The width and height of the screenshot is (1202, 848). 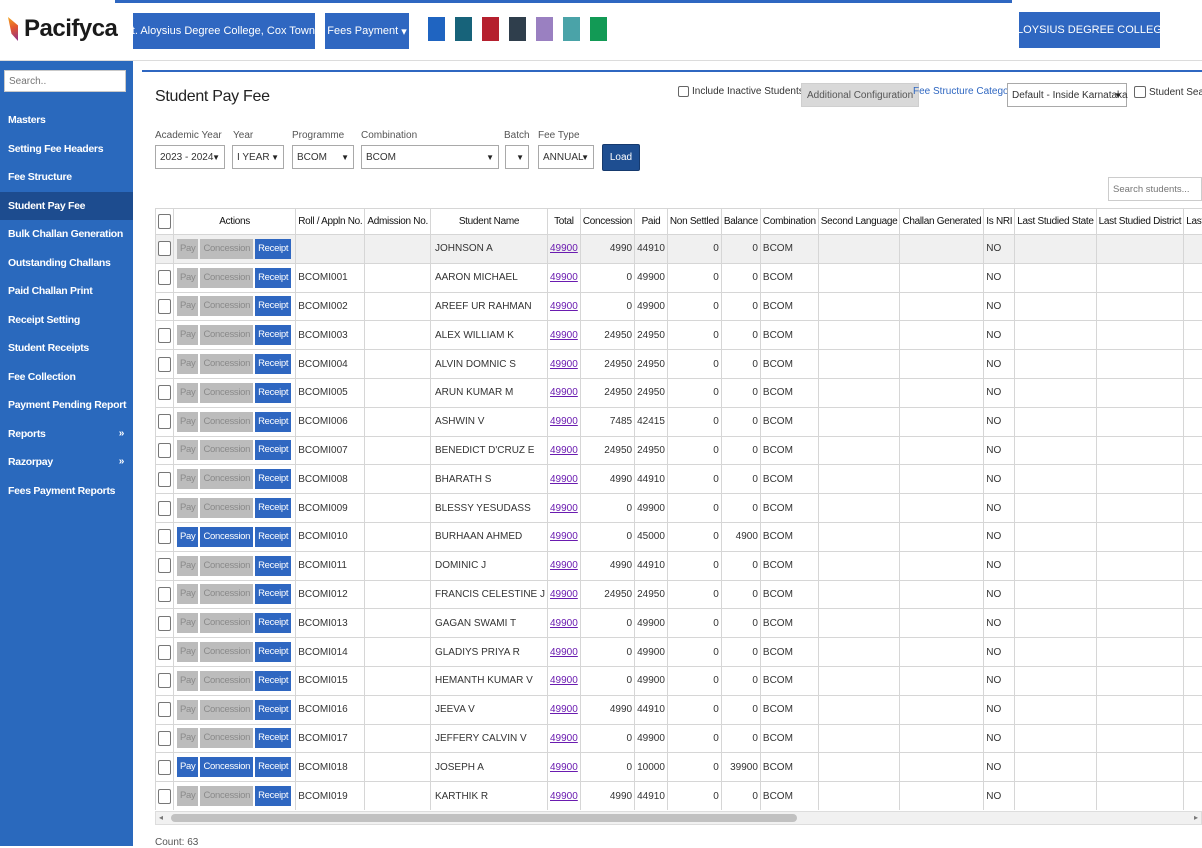 What do you see at coordinates (367, 31) in the screenshot?
I see `module-select: Fees Payment ▾` at bounding box center [367, 31].